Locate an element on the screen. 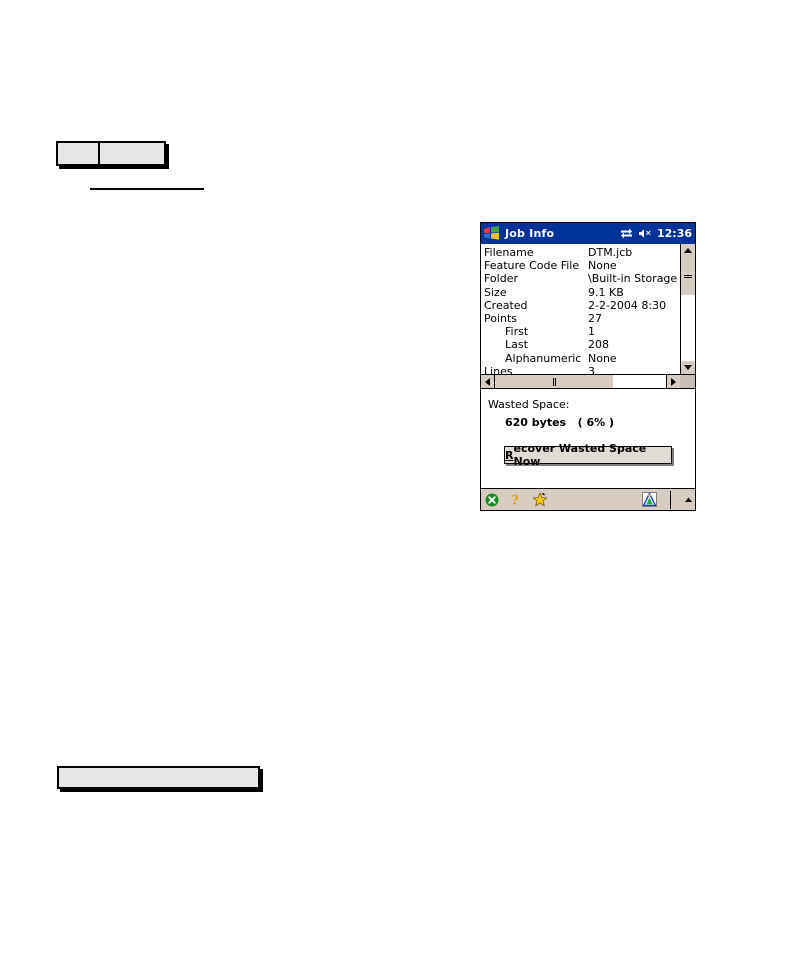  vertical-scroll-thumb is located at coordinates (688, 276).